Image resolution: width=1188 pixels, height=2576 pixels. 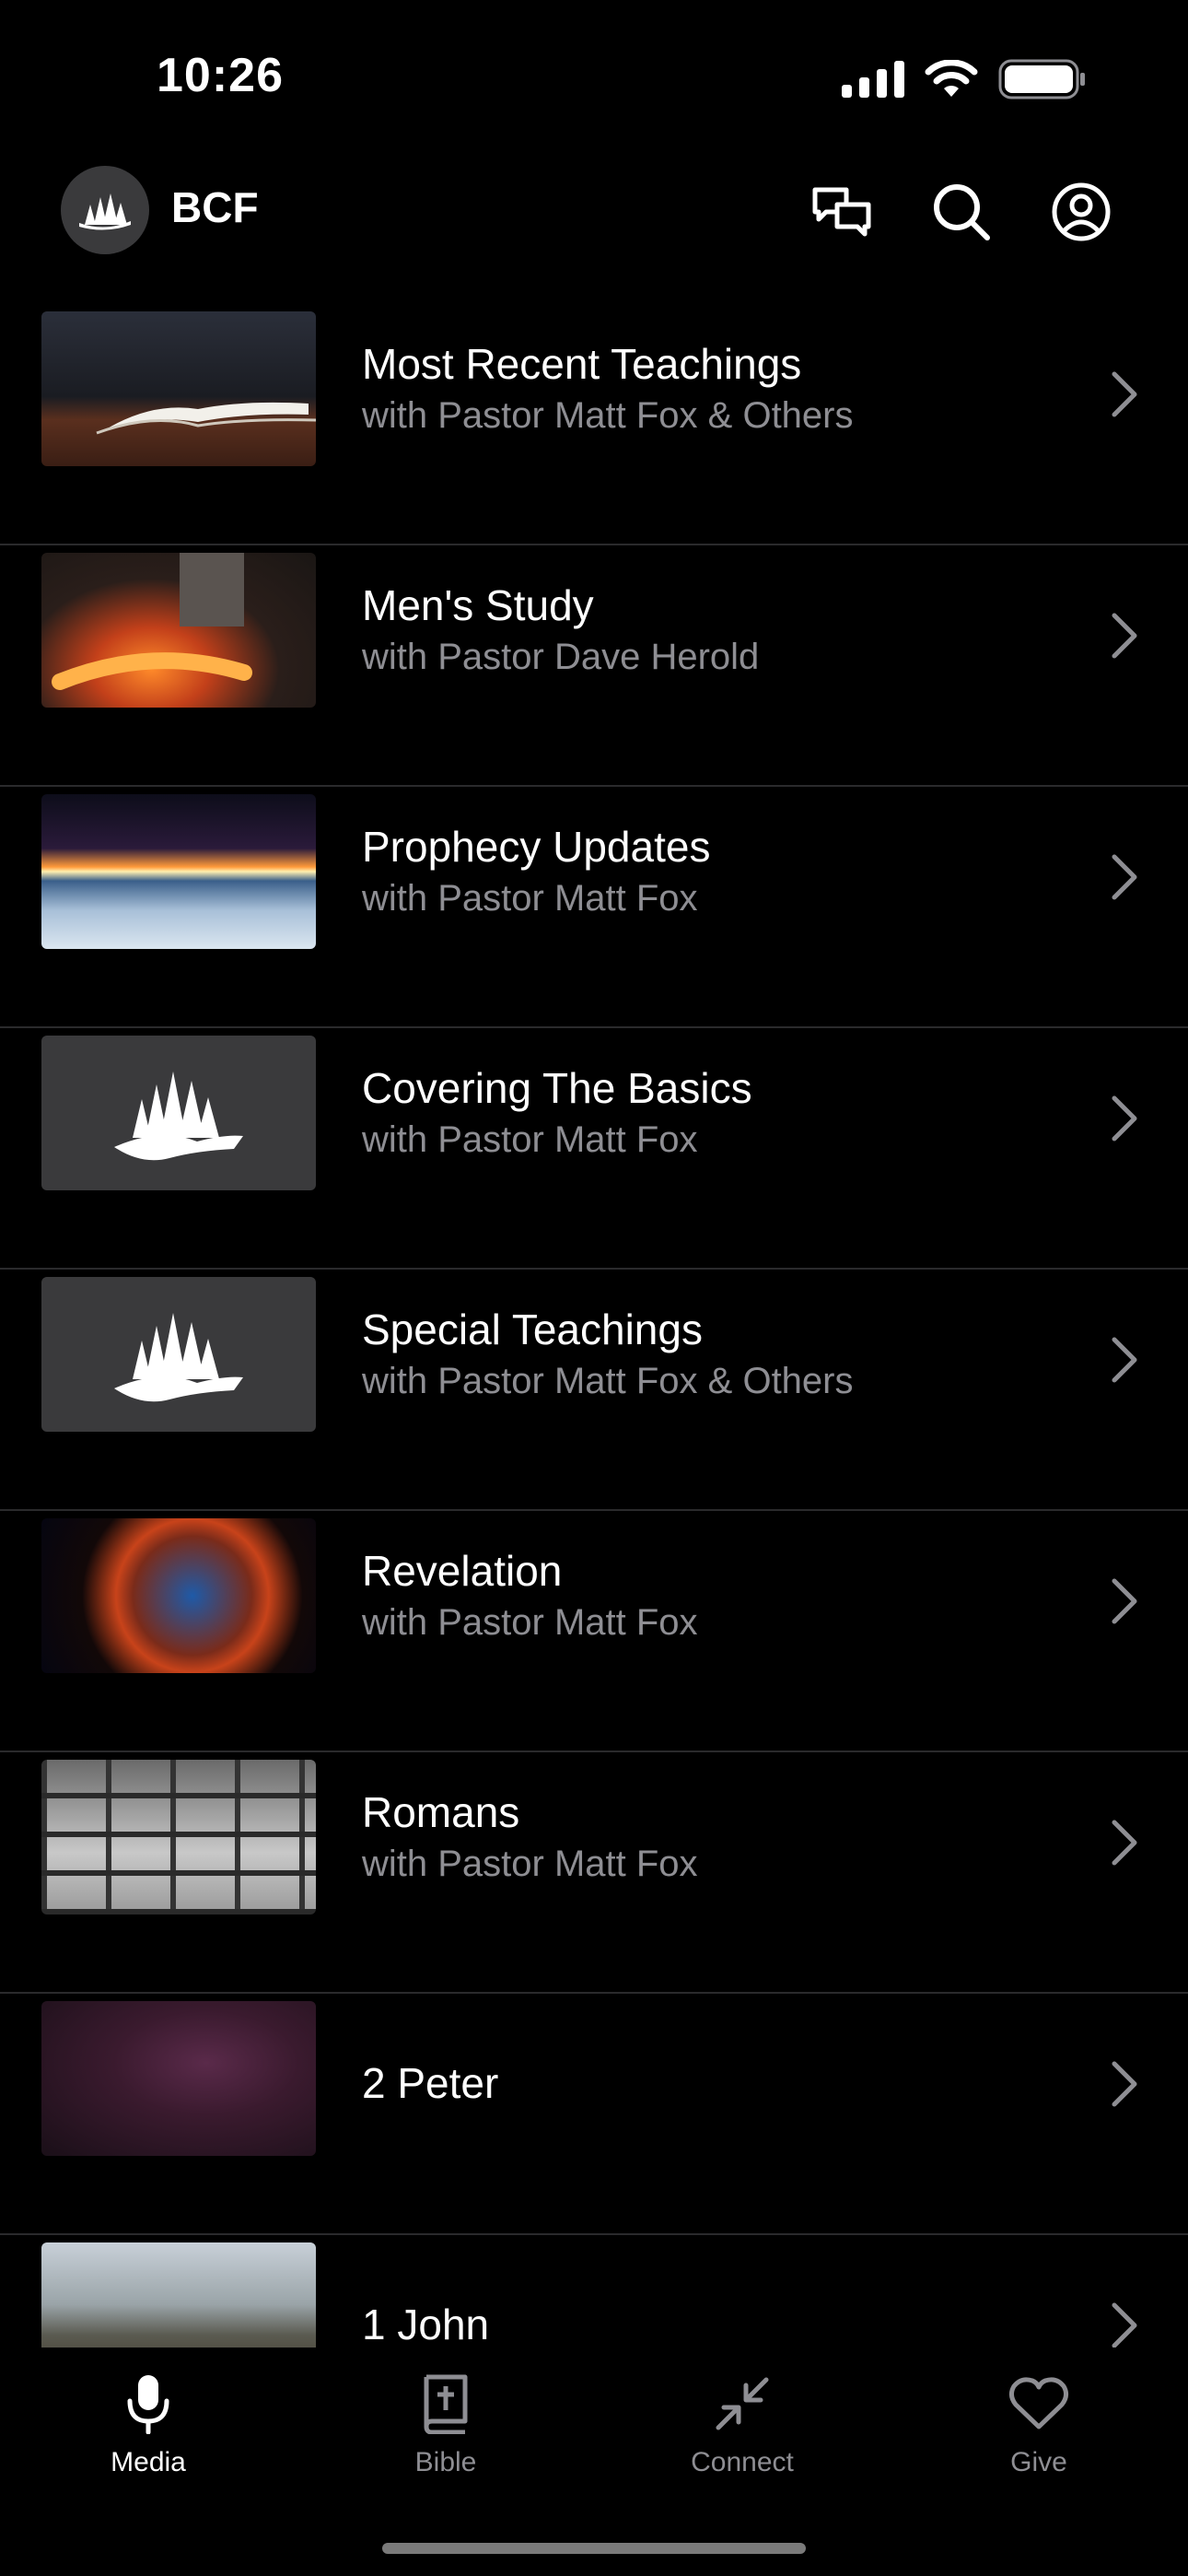 I want to click on app-header: BCF, so click(x=594, y=230).